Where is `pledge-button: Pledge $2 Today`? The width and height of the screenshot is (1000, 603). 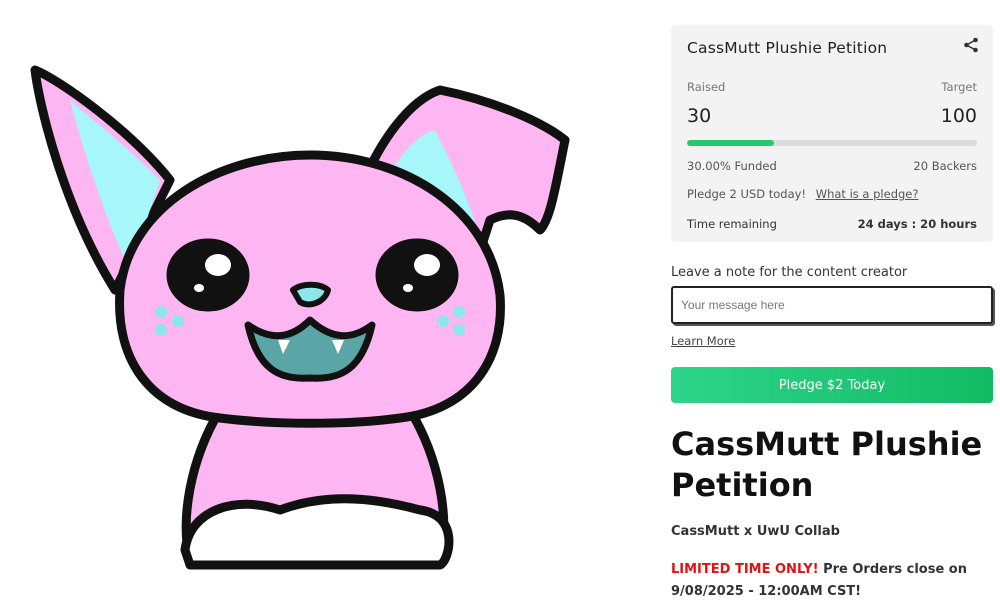
pledge-button: Pledge $2 Today is located at coordinates (832, 385).